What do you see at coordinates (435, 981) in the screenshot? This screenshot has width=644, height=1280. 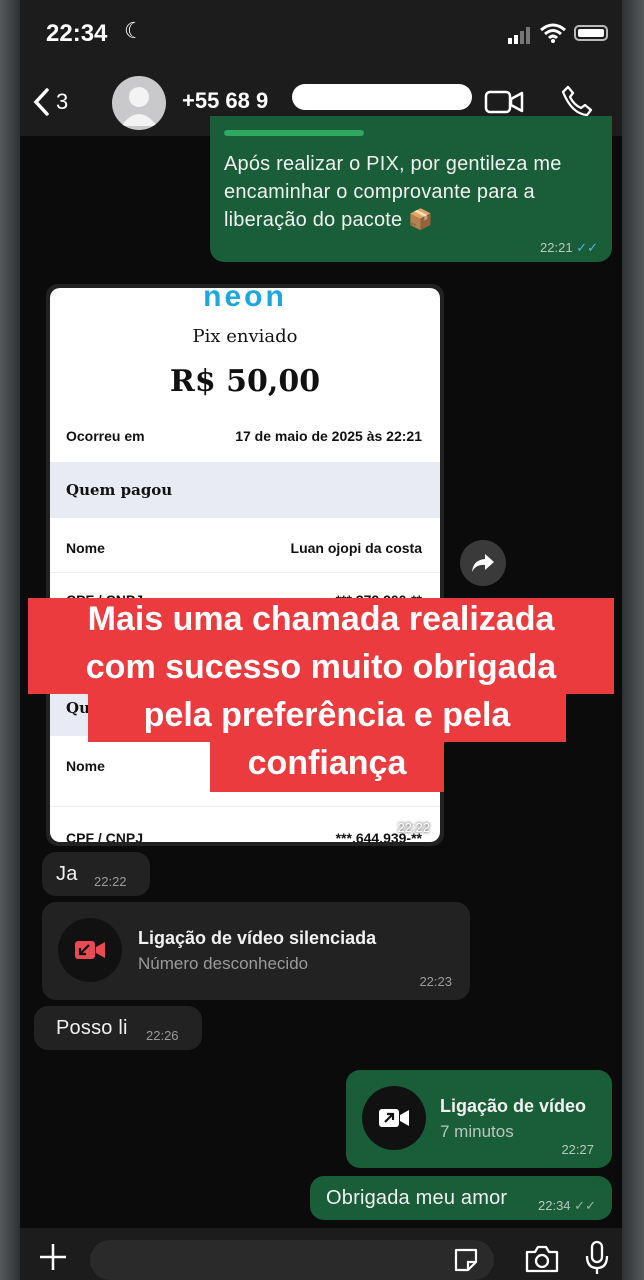 I see `message-time: 22:23` at bounding box center [435, 981].